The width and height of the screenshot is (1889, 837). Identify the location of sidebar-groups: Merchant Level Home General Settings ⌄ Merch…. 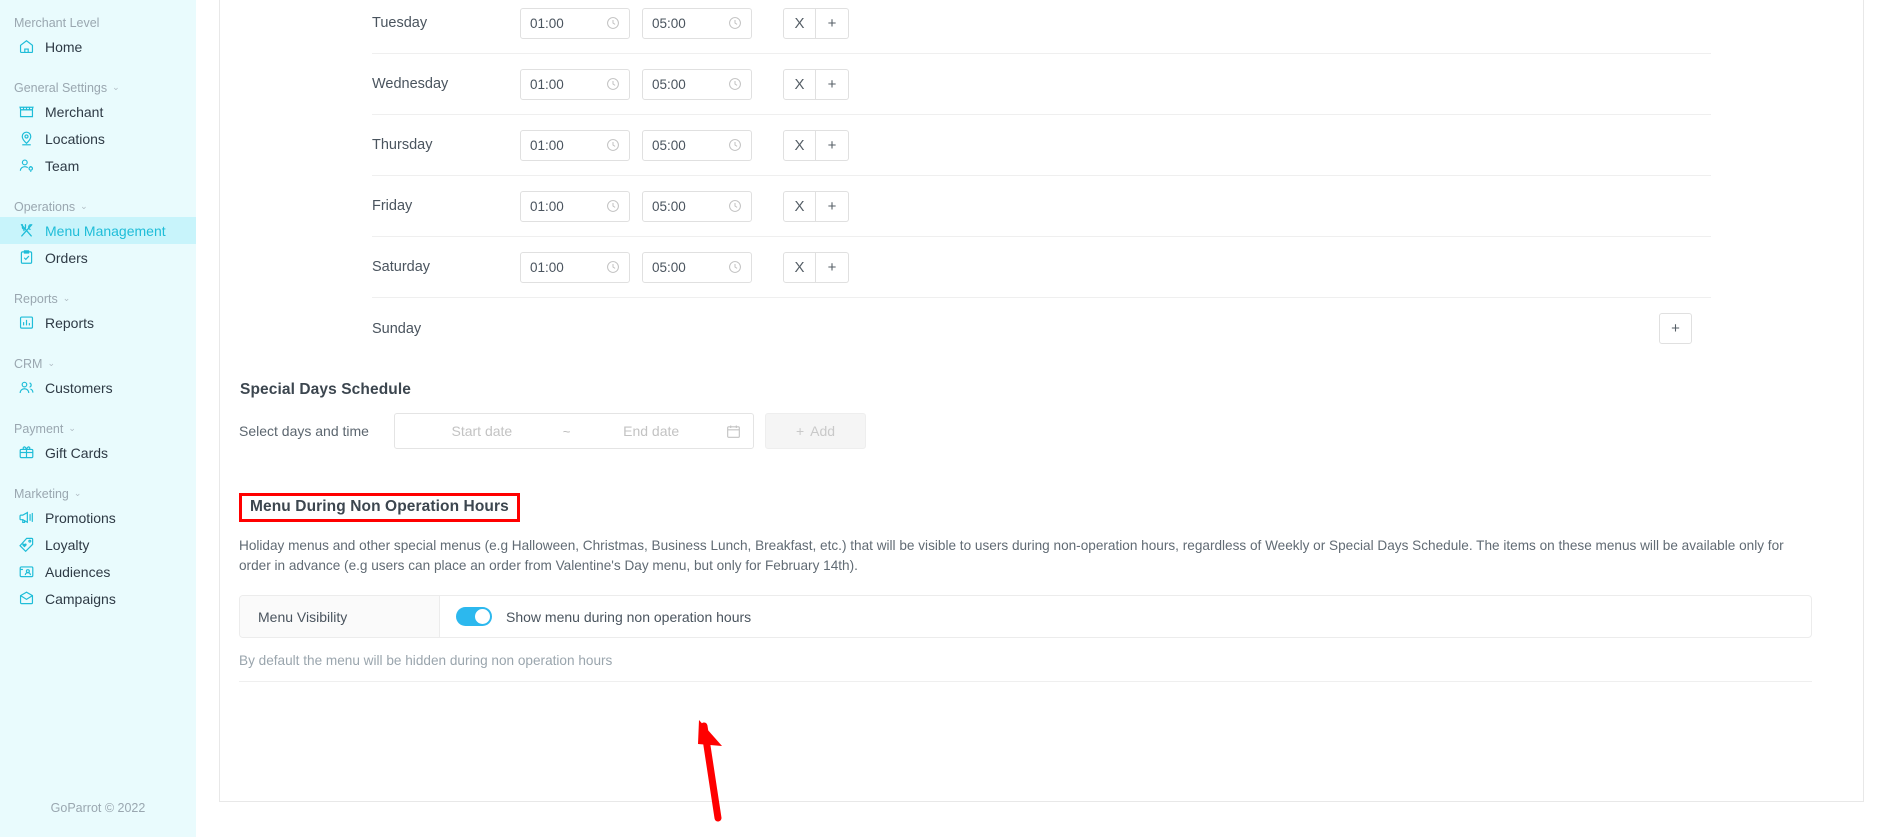
(98, 321).